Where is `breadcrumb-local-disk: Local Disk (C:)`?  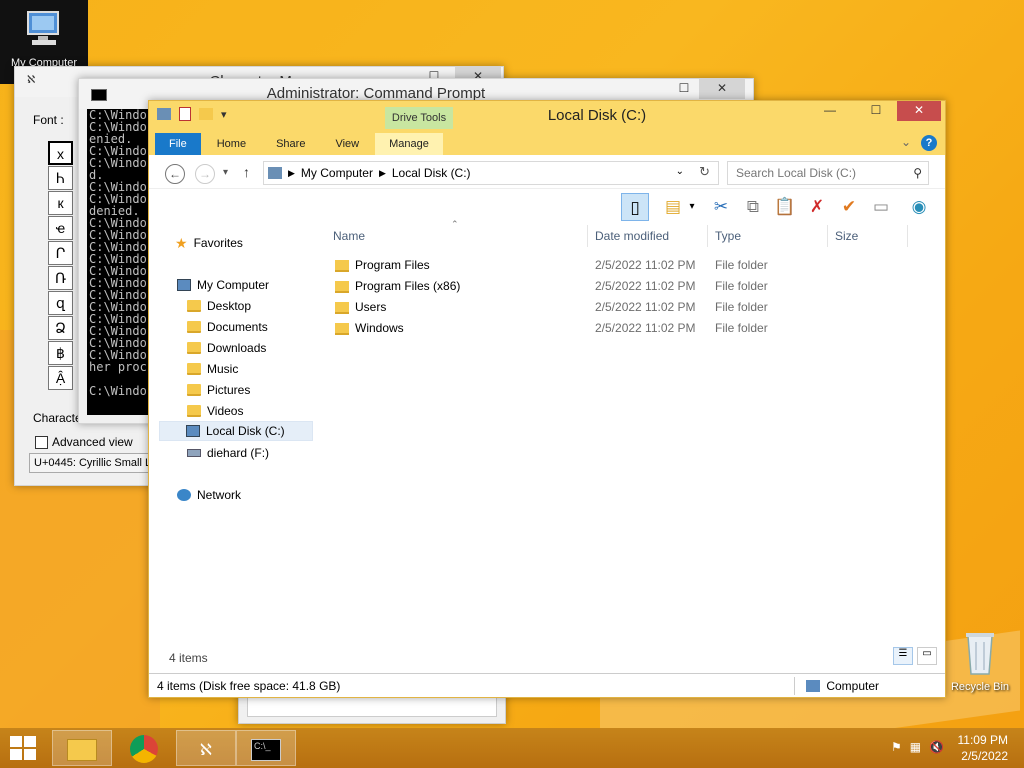 breadcrumb-local-disk: Local Disk (C:) is located at coordinates (431, 173).